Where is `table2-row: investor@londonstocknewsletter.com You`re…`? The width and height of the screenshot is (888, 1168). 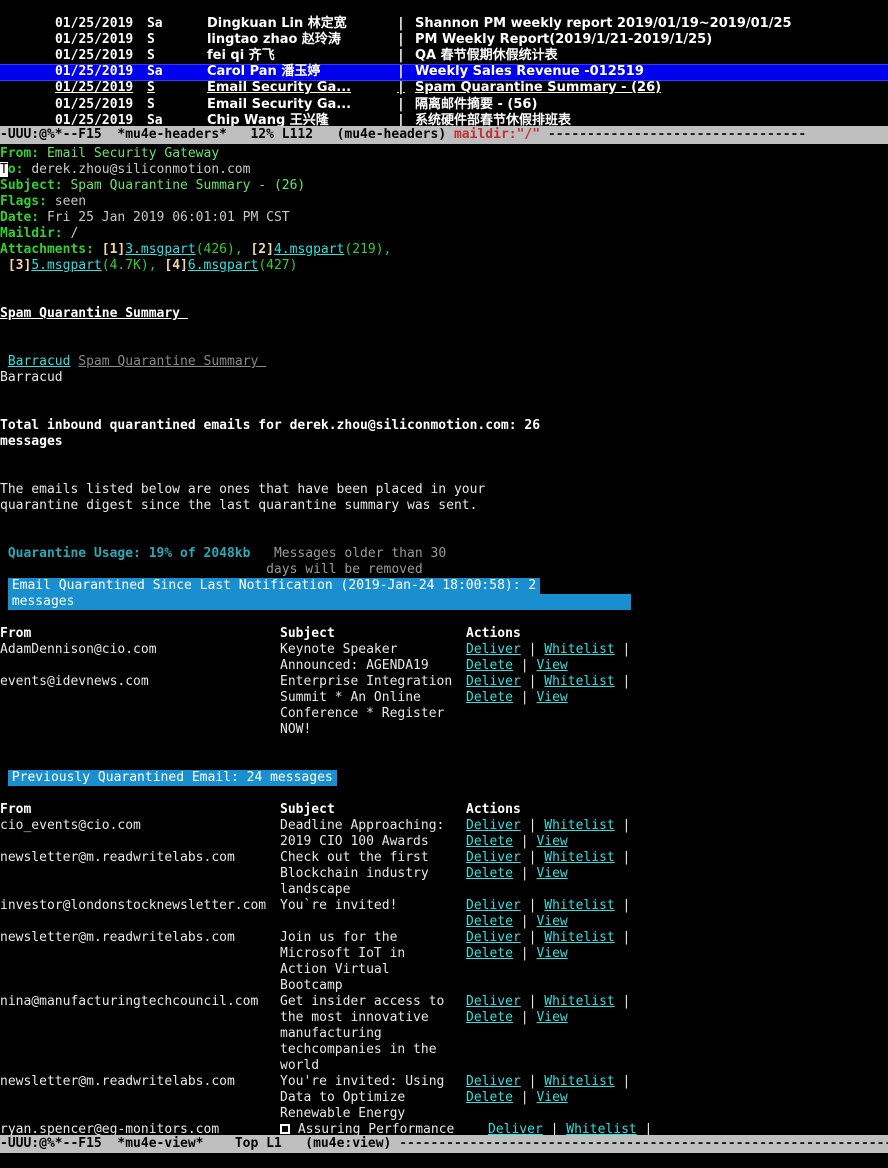
table2-row: investor@londonstocknewsletter.com You`re… is located at coordinates (444, 906).